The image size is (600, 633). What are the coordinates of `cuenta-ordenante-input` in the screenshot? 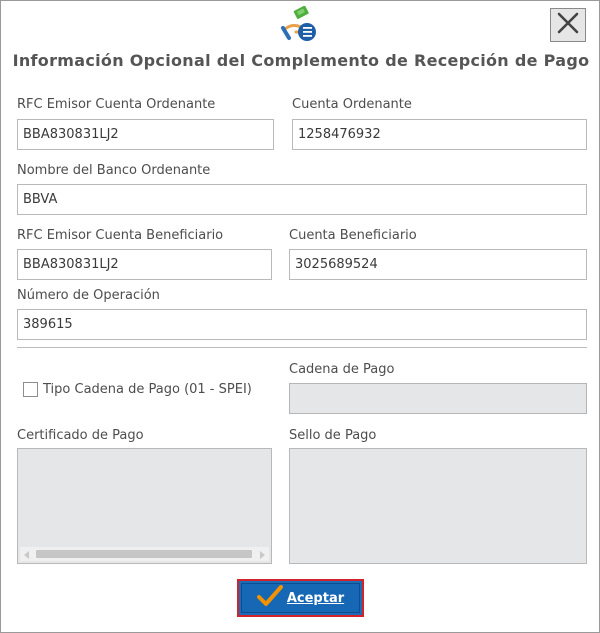 It's located at (439, 134).